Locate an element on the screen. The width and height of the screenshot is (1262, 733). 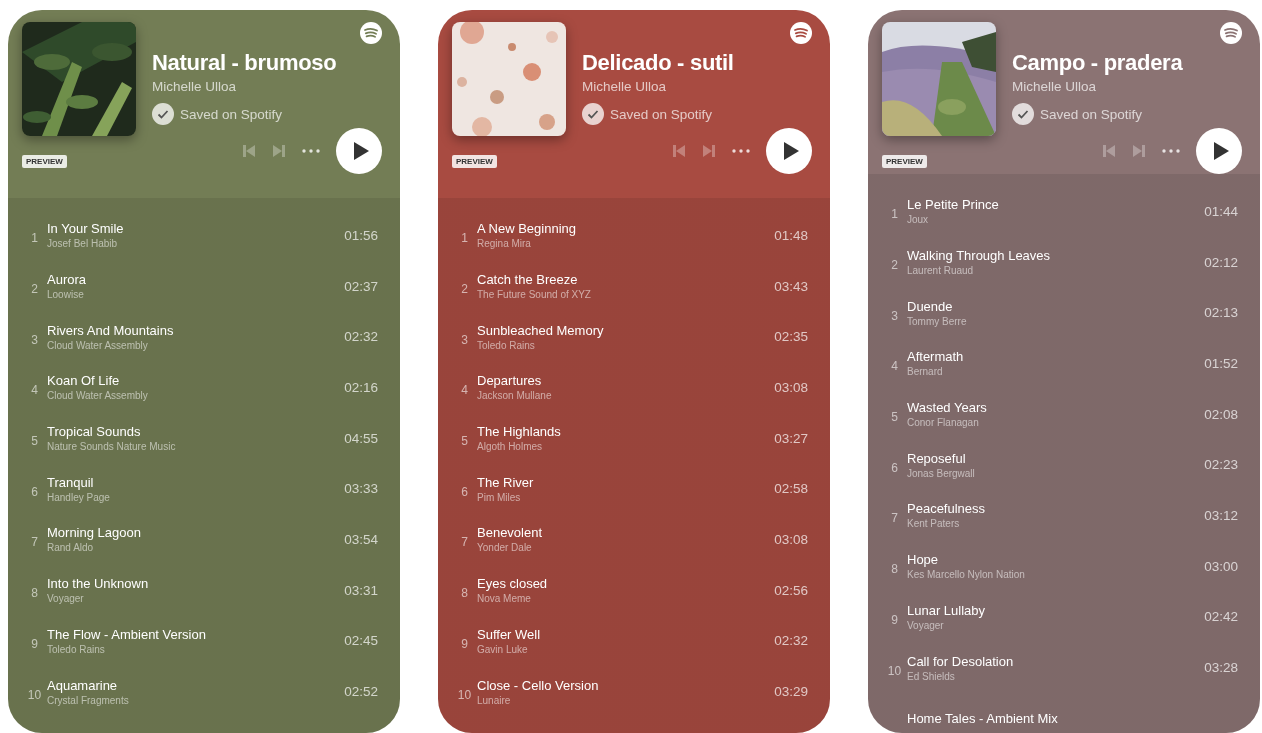
track-artist: Gavin Luke is located at coordinates (502, 649).